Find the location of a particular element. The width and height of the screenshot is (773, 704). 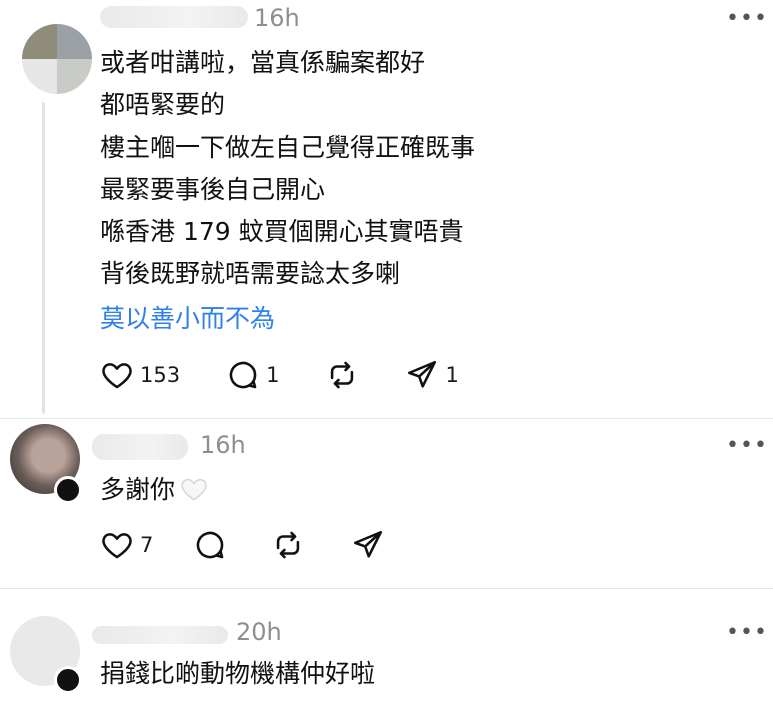

like-button: 7 is located at coordinates (126, 545).